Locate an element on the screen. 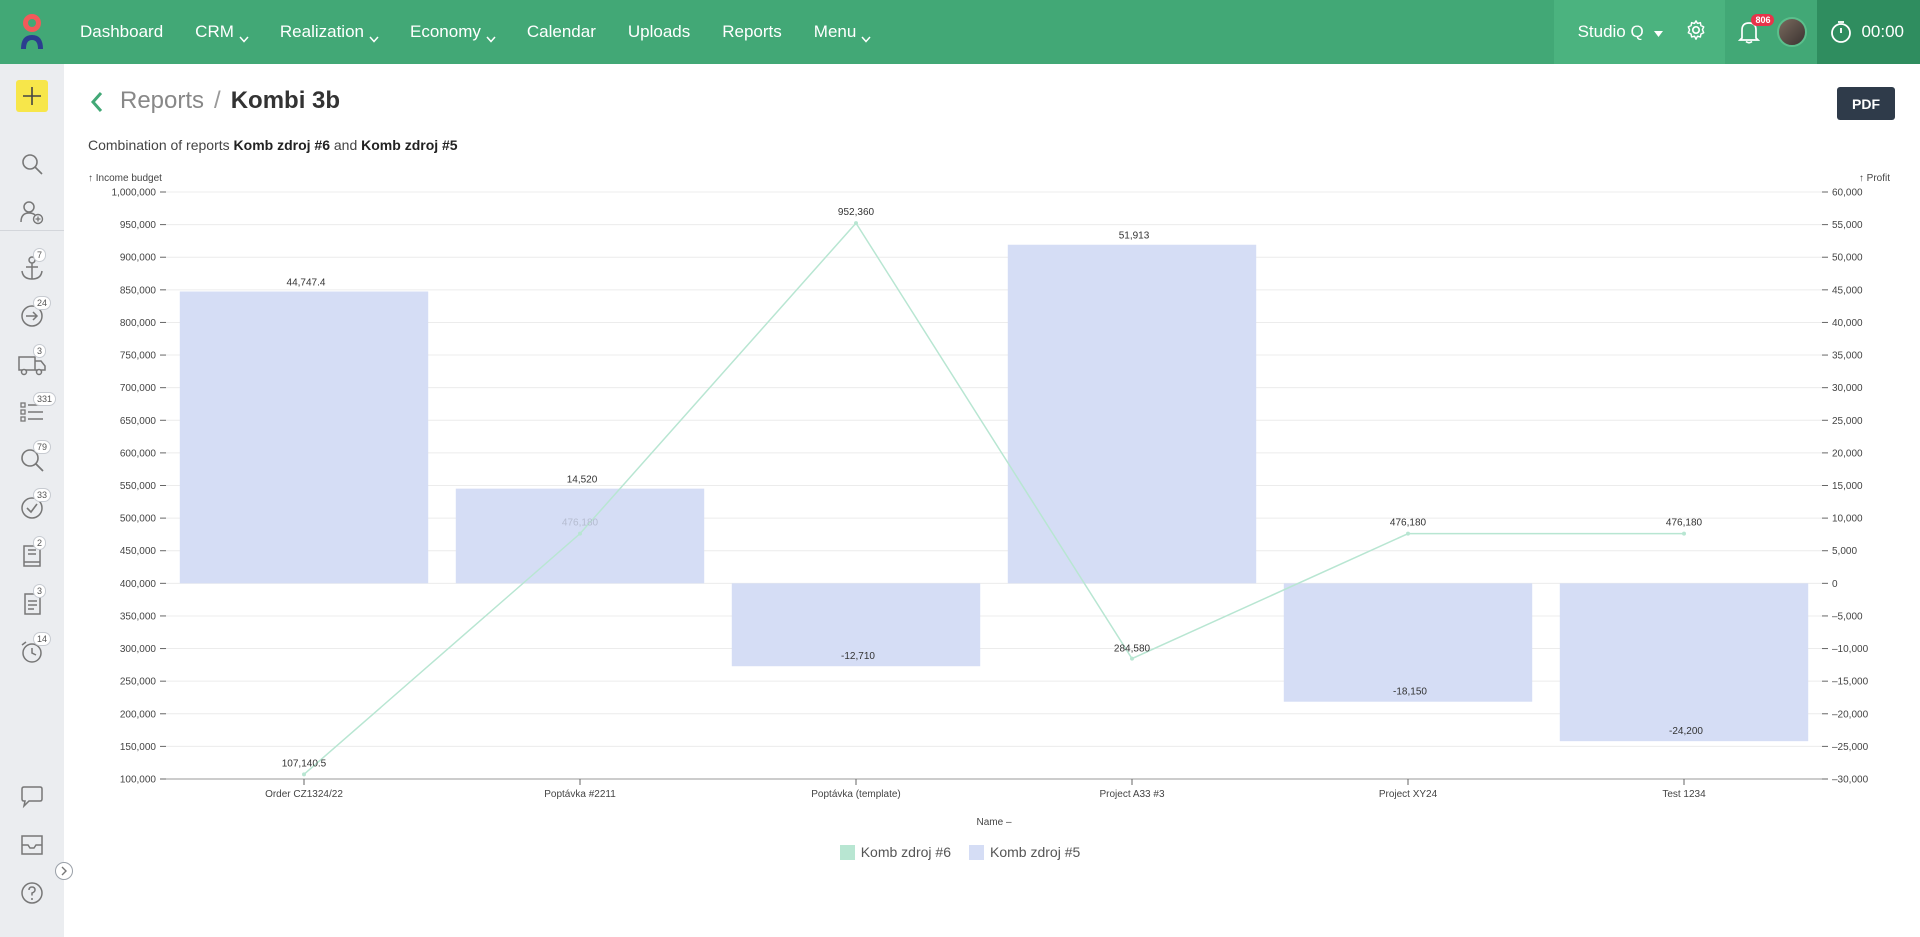 The image size is (1920, 937). nav-item-label: Dashboard is located at coordinates (122, 31).